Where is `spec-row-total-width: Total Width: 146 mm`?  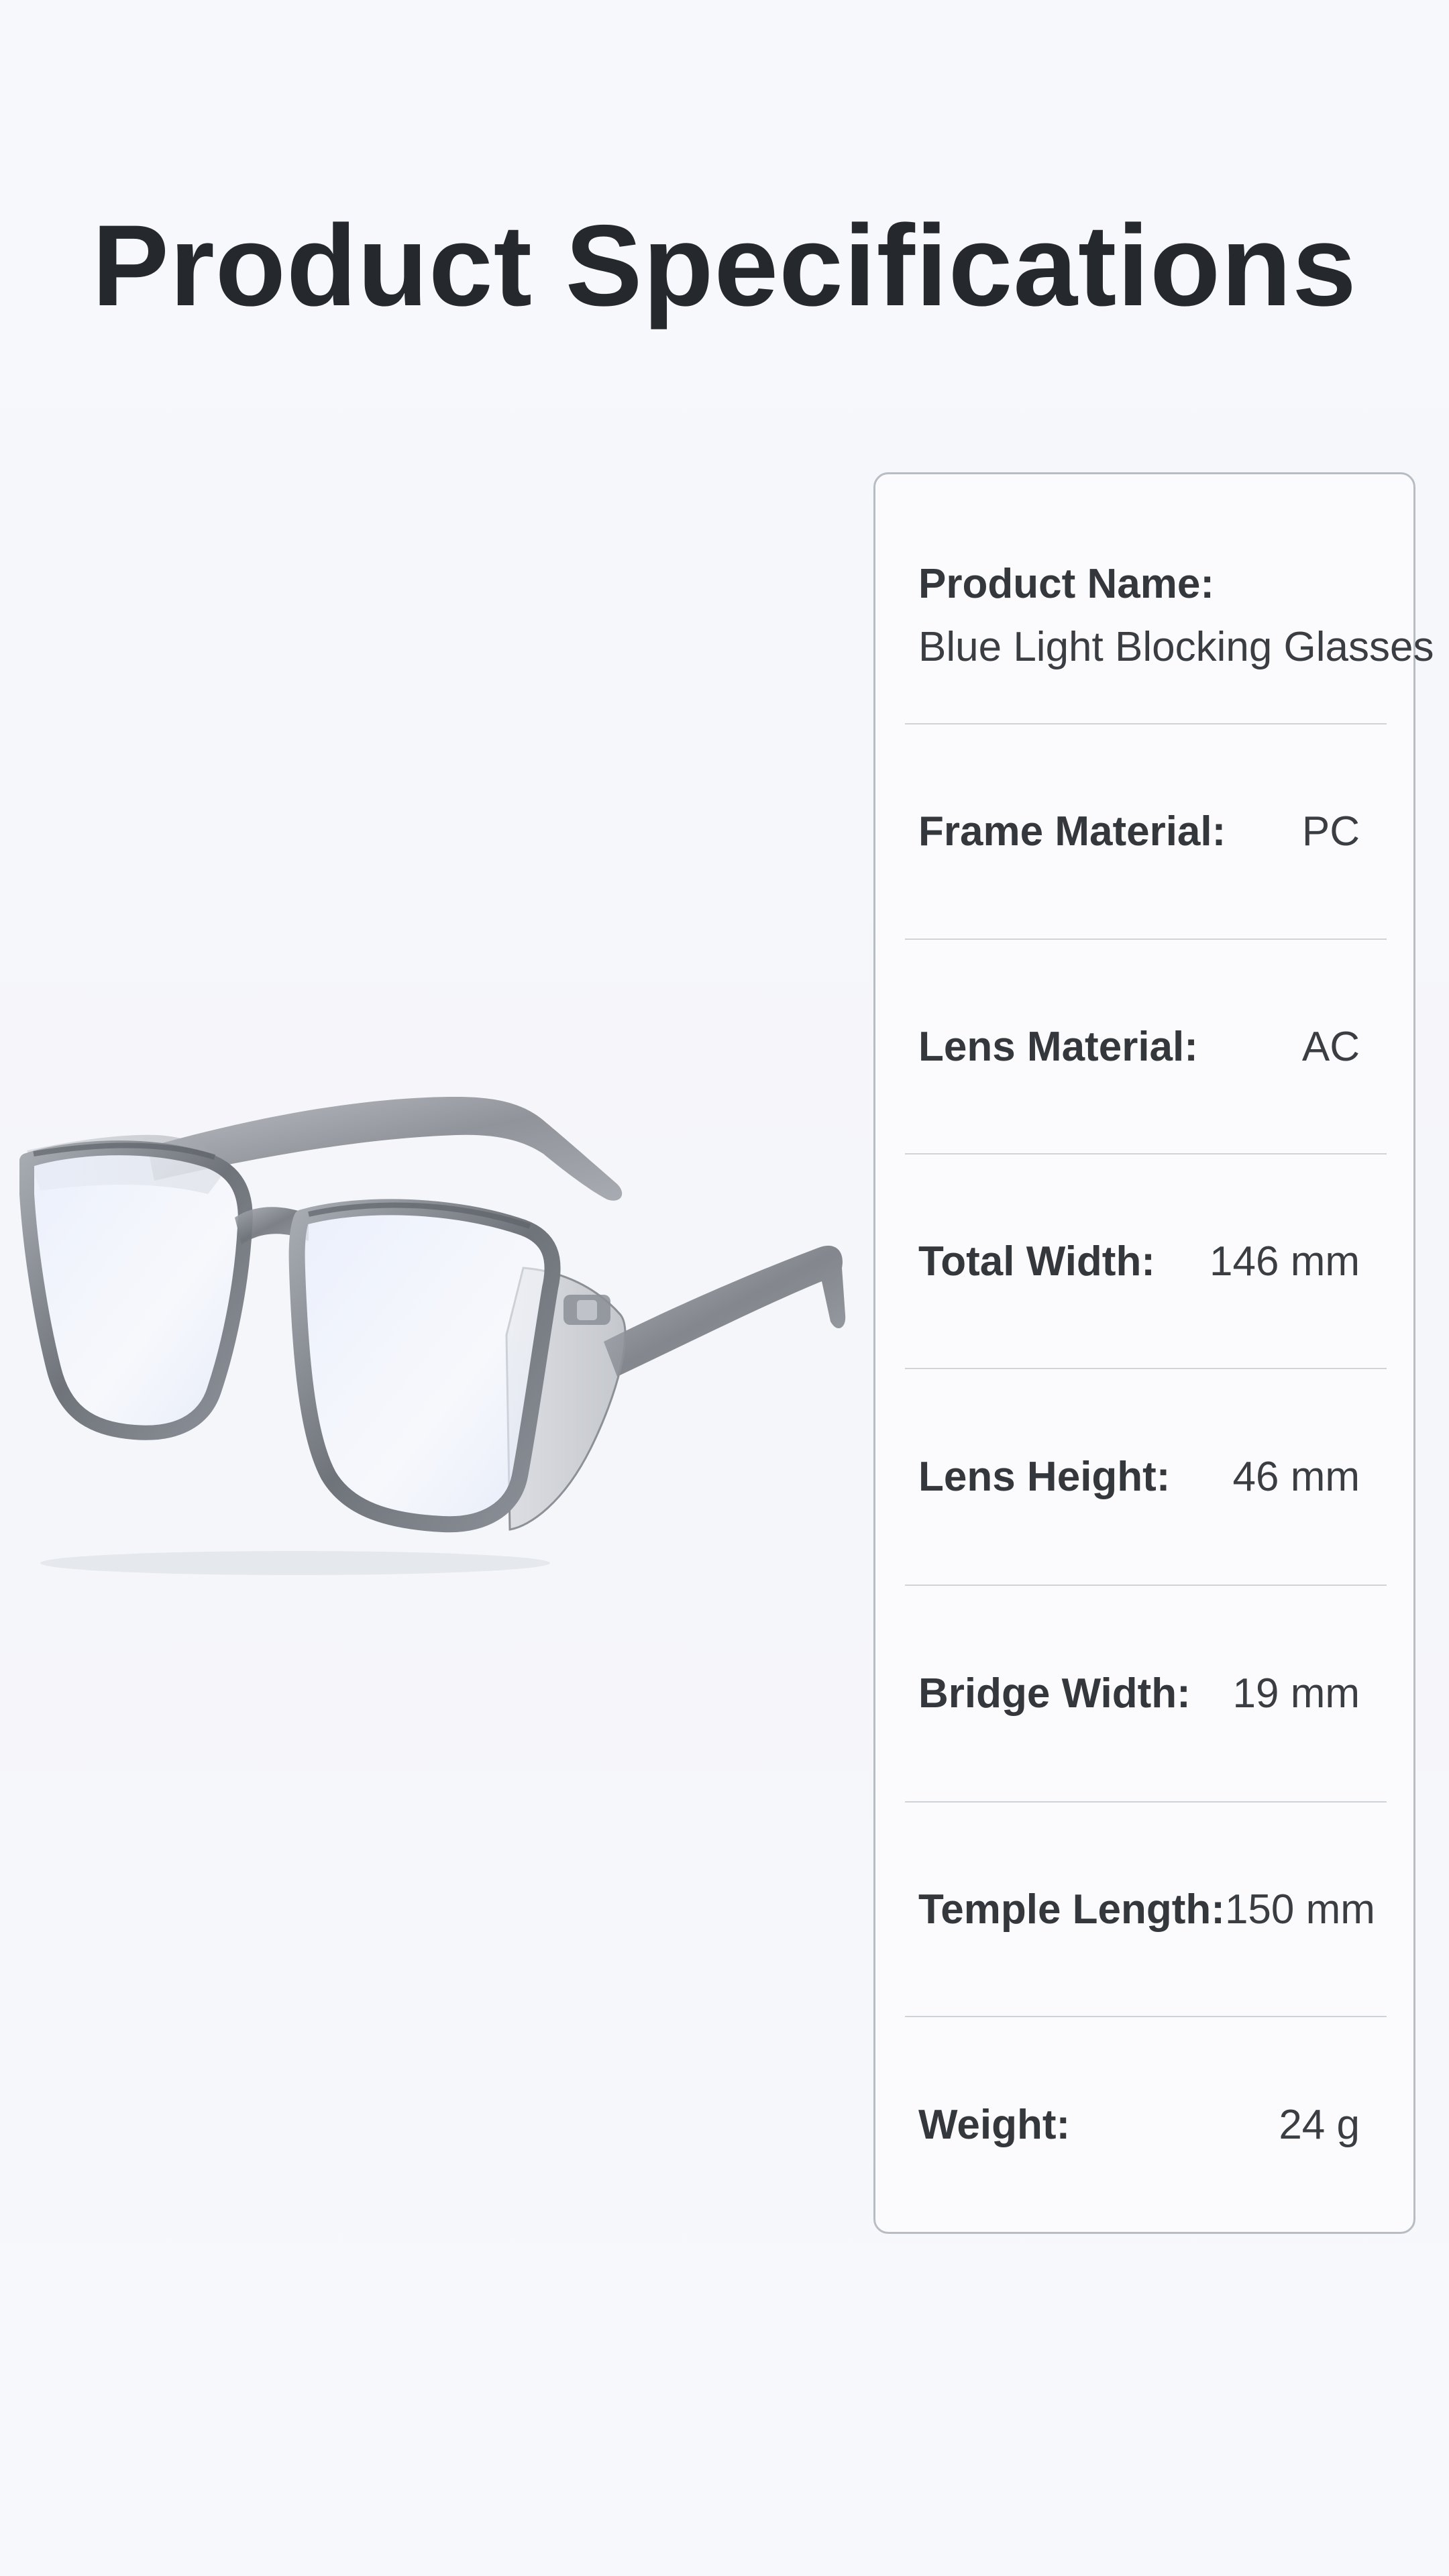 spec-row-total-width: Total Width: 146 mm is located at coordinates (1146, 1262).